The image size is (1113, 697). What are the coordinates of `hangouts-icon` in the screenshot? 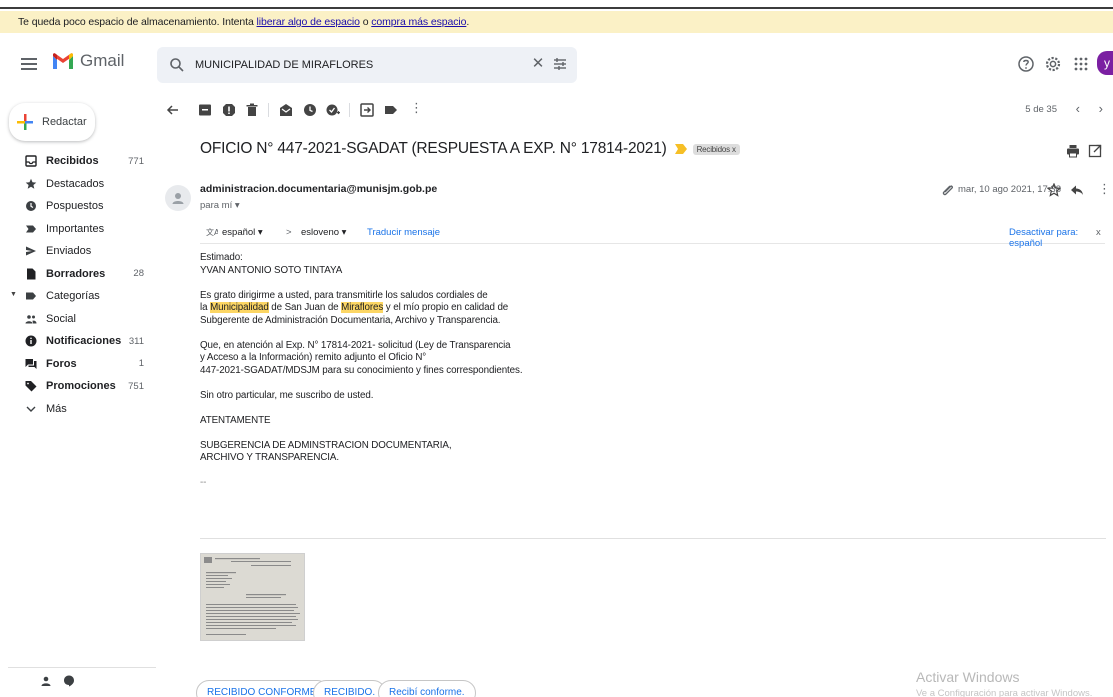 It's located at (69, 681).